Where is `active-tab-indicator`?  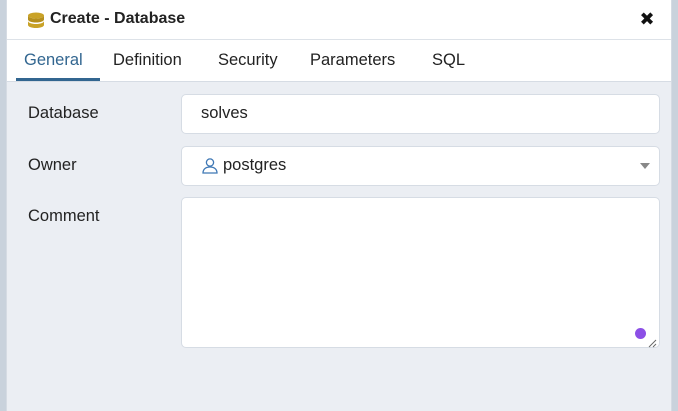
active-tab-indicator is located at coordinates (58, 79).